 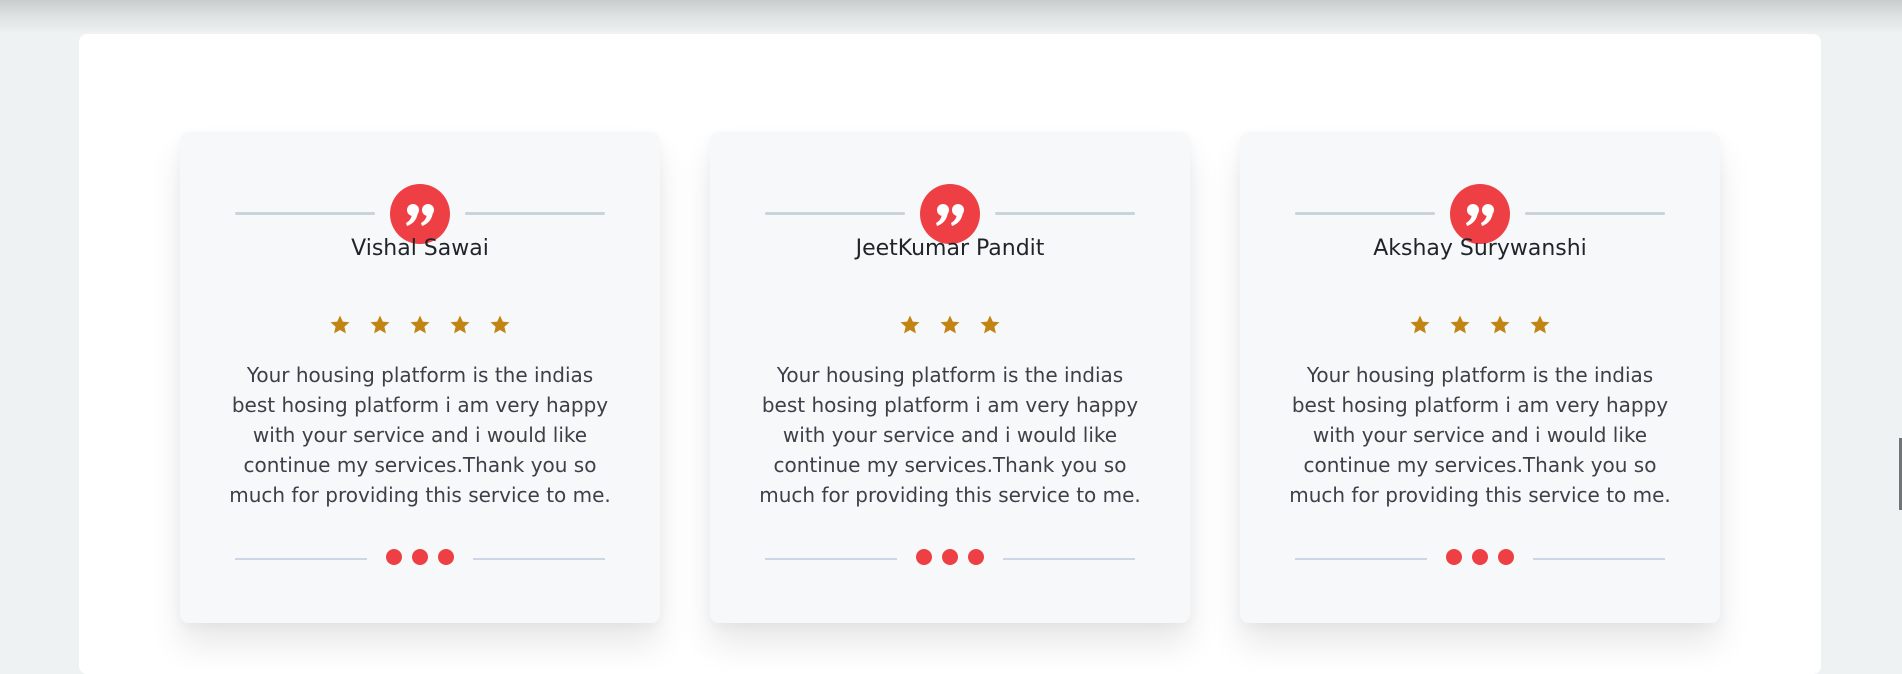 What do you see at coordinates (420, 248) in the screenshot?
I see `reviewer-name: Vishal Sawai` at bounding box center [420, 248].